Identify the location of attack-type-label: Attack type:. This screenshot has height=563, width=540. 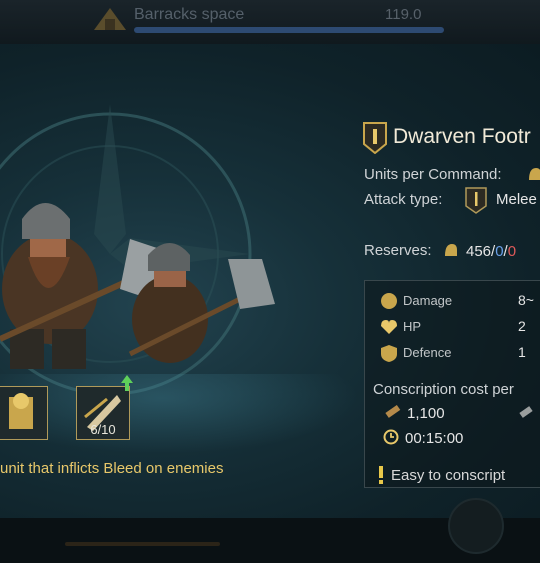
(403, 199).